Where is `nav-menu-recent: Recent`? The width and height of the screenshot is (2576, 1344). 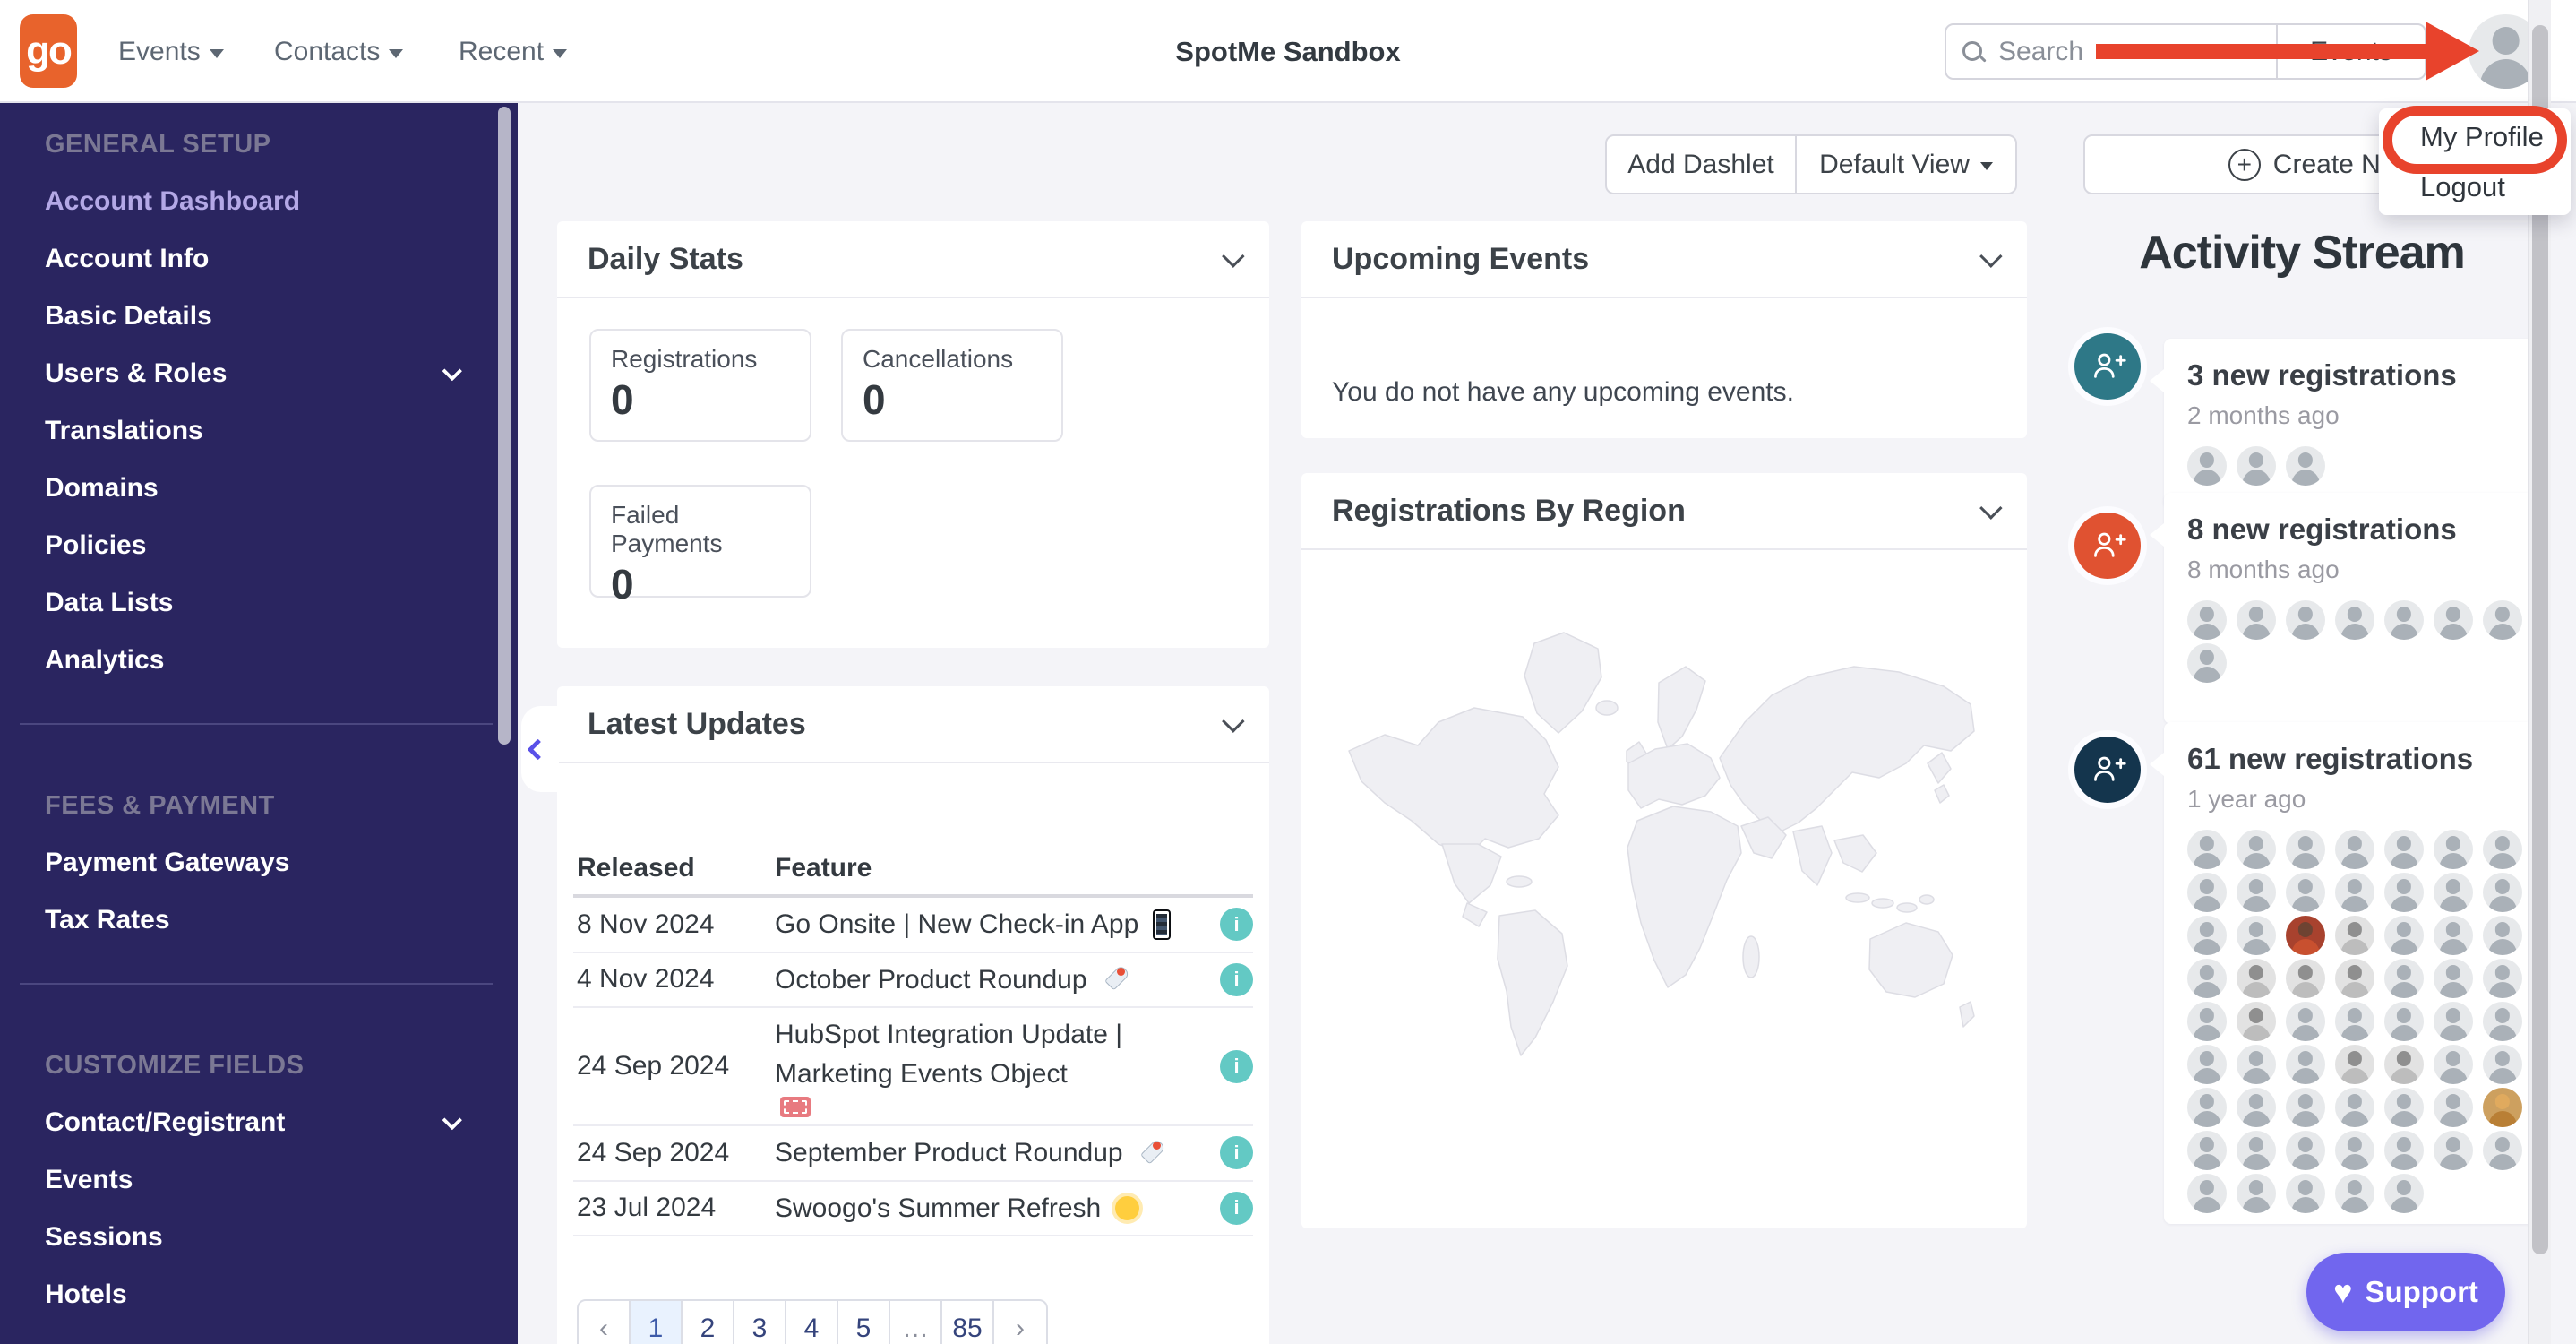
nav-menu-recent: Recent is located at coordinates (513, 52).